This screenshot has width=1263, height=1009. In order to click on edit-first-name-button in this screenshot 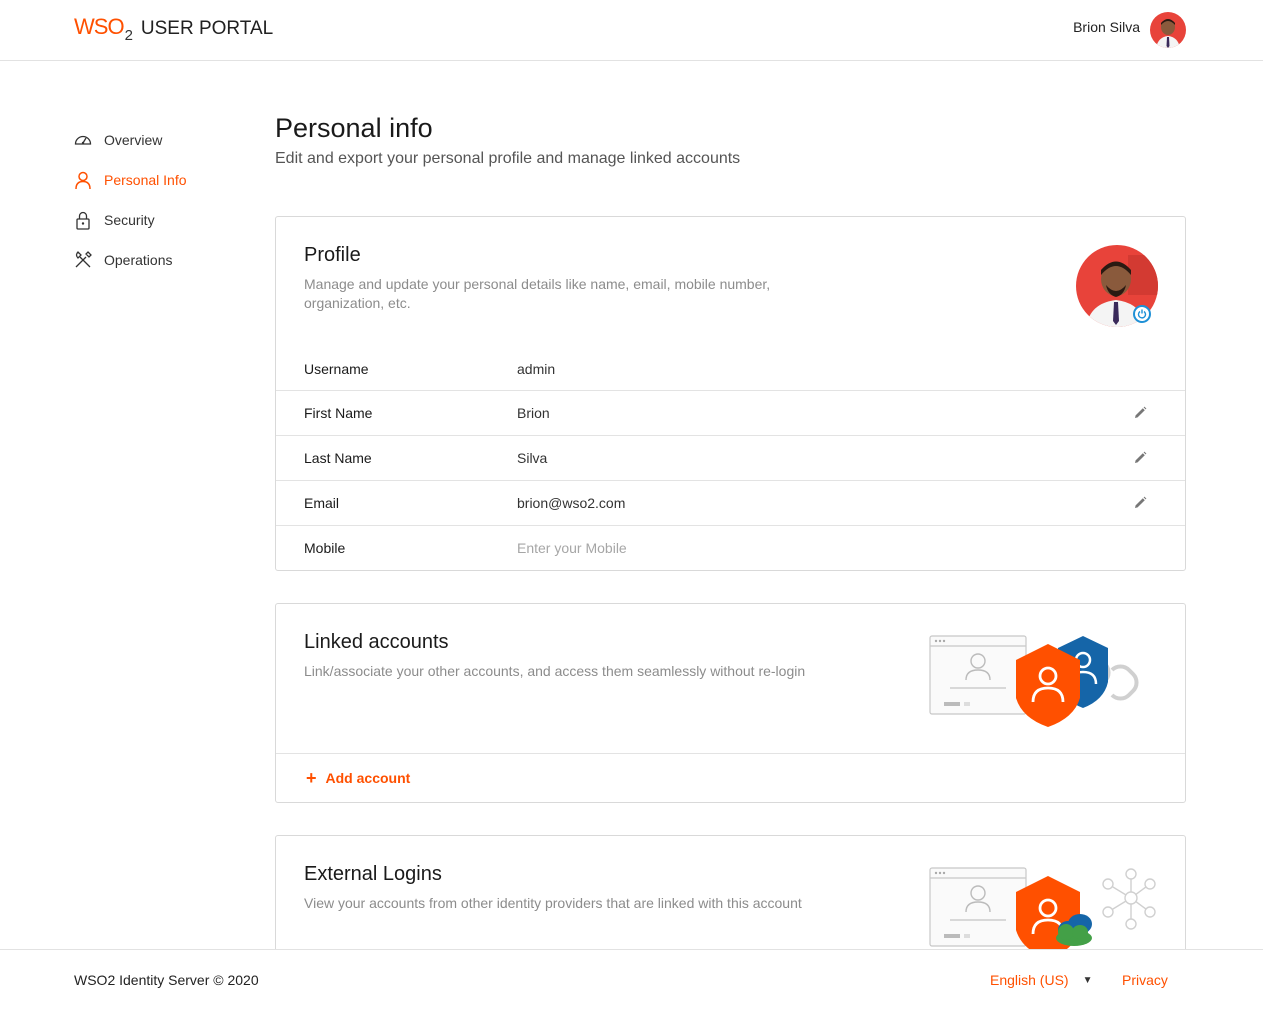, I will do `click(1140, 413)`.